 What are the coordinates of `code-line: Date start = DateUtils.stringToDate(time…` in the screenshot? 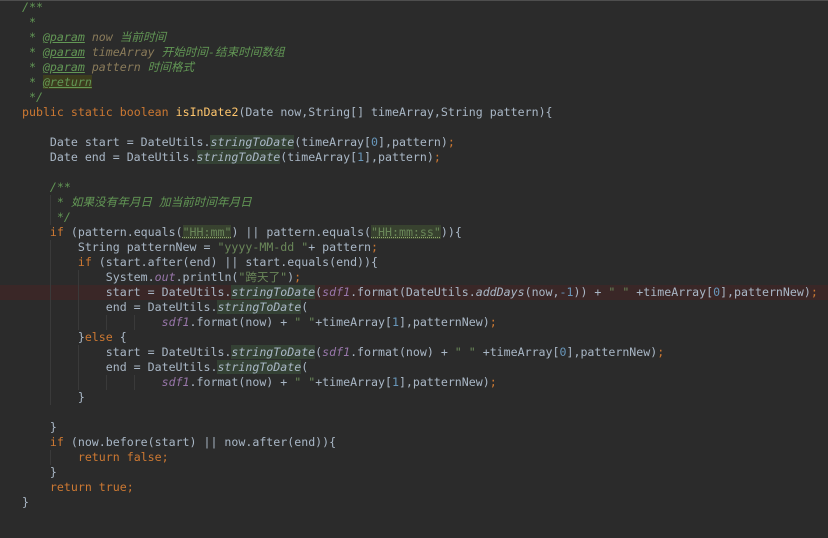 It's located at (414, 142).